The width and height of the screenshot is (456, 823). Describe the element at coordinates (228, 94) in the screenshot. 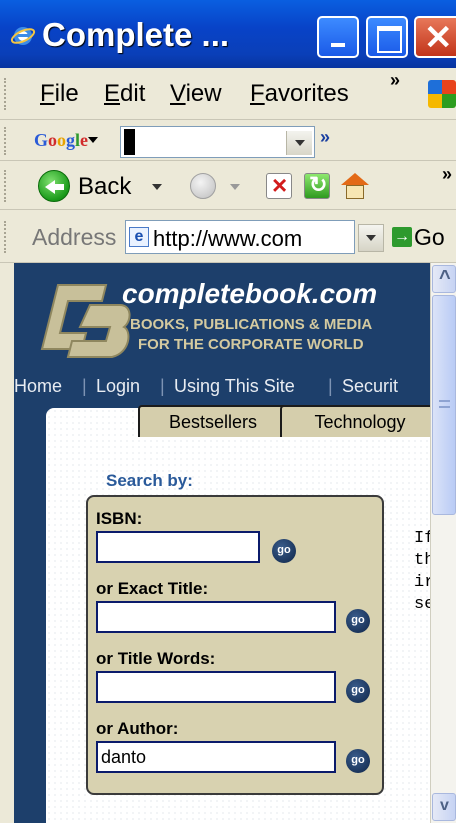

I see `menu-bar: File Edit View Favorites »` at that location.